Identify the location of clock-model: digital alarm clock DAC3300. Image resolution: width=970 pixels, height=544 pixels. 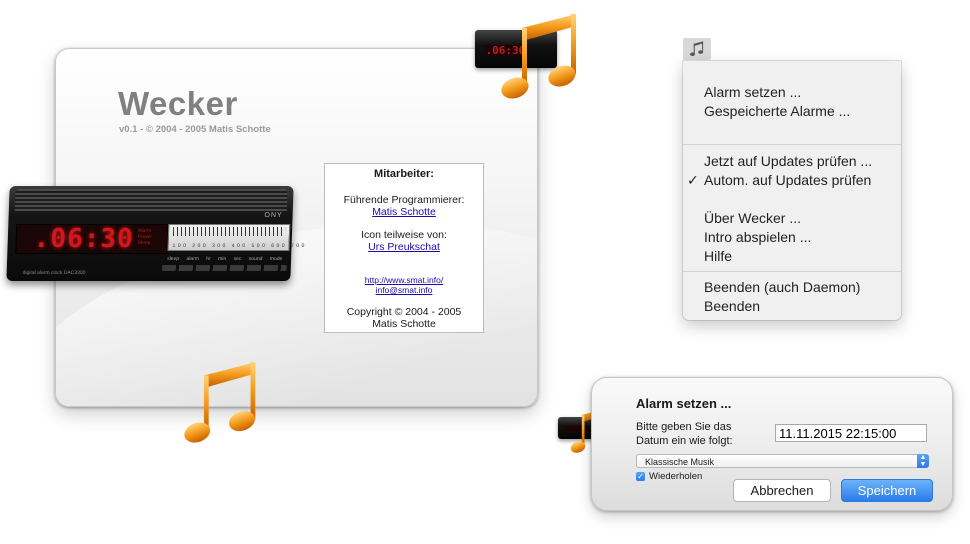
(54, 273).